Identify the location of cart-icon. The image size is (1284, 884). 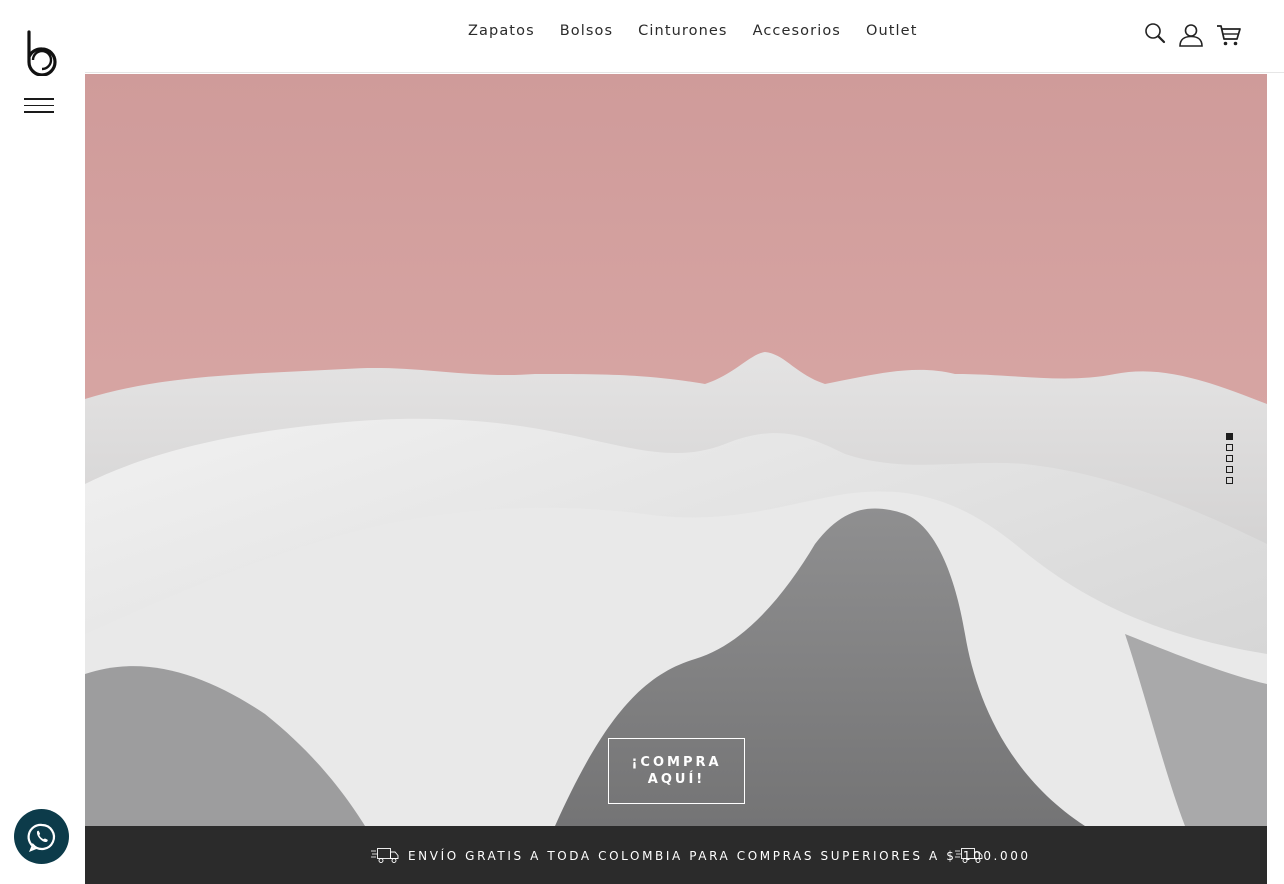
(1229, 35).